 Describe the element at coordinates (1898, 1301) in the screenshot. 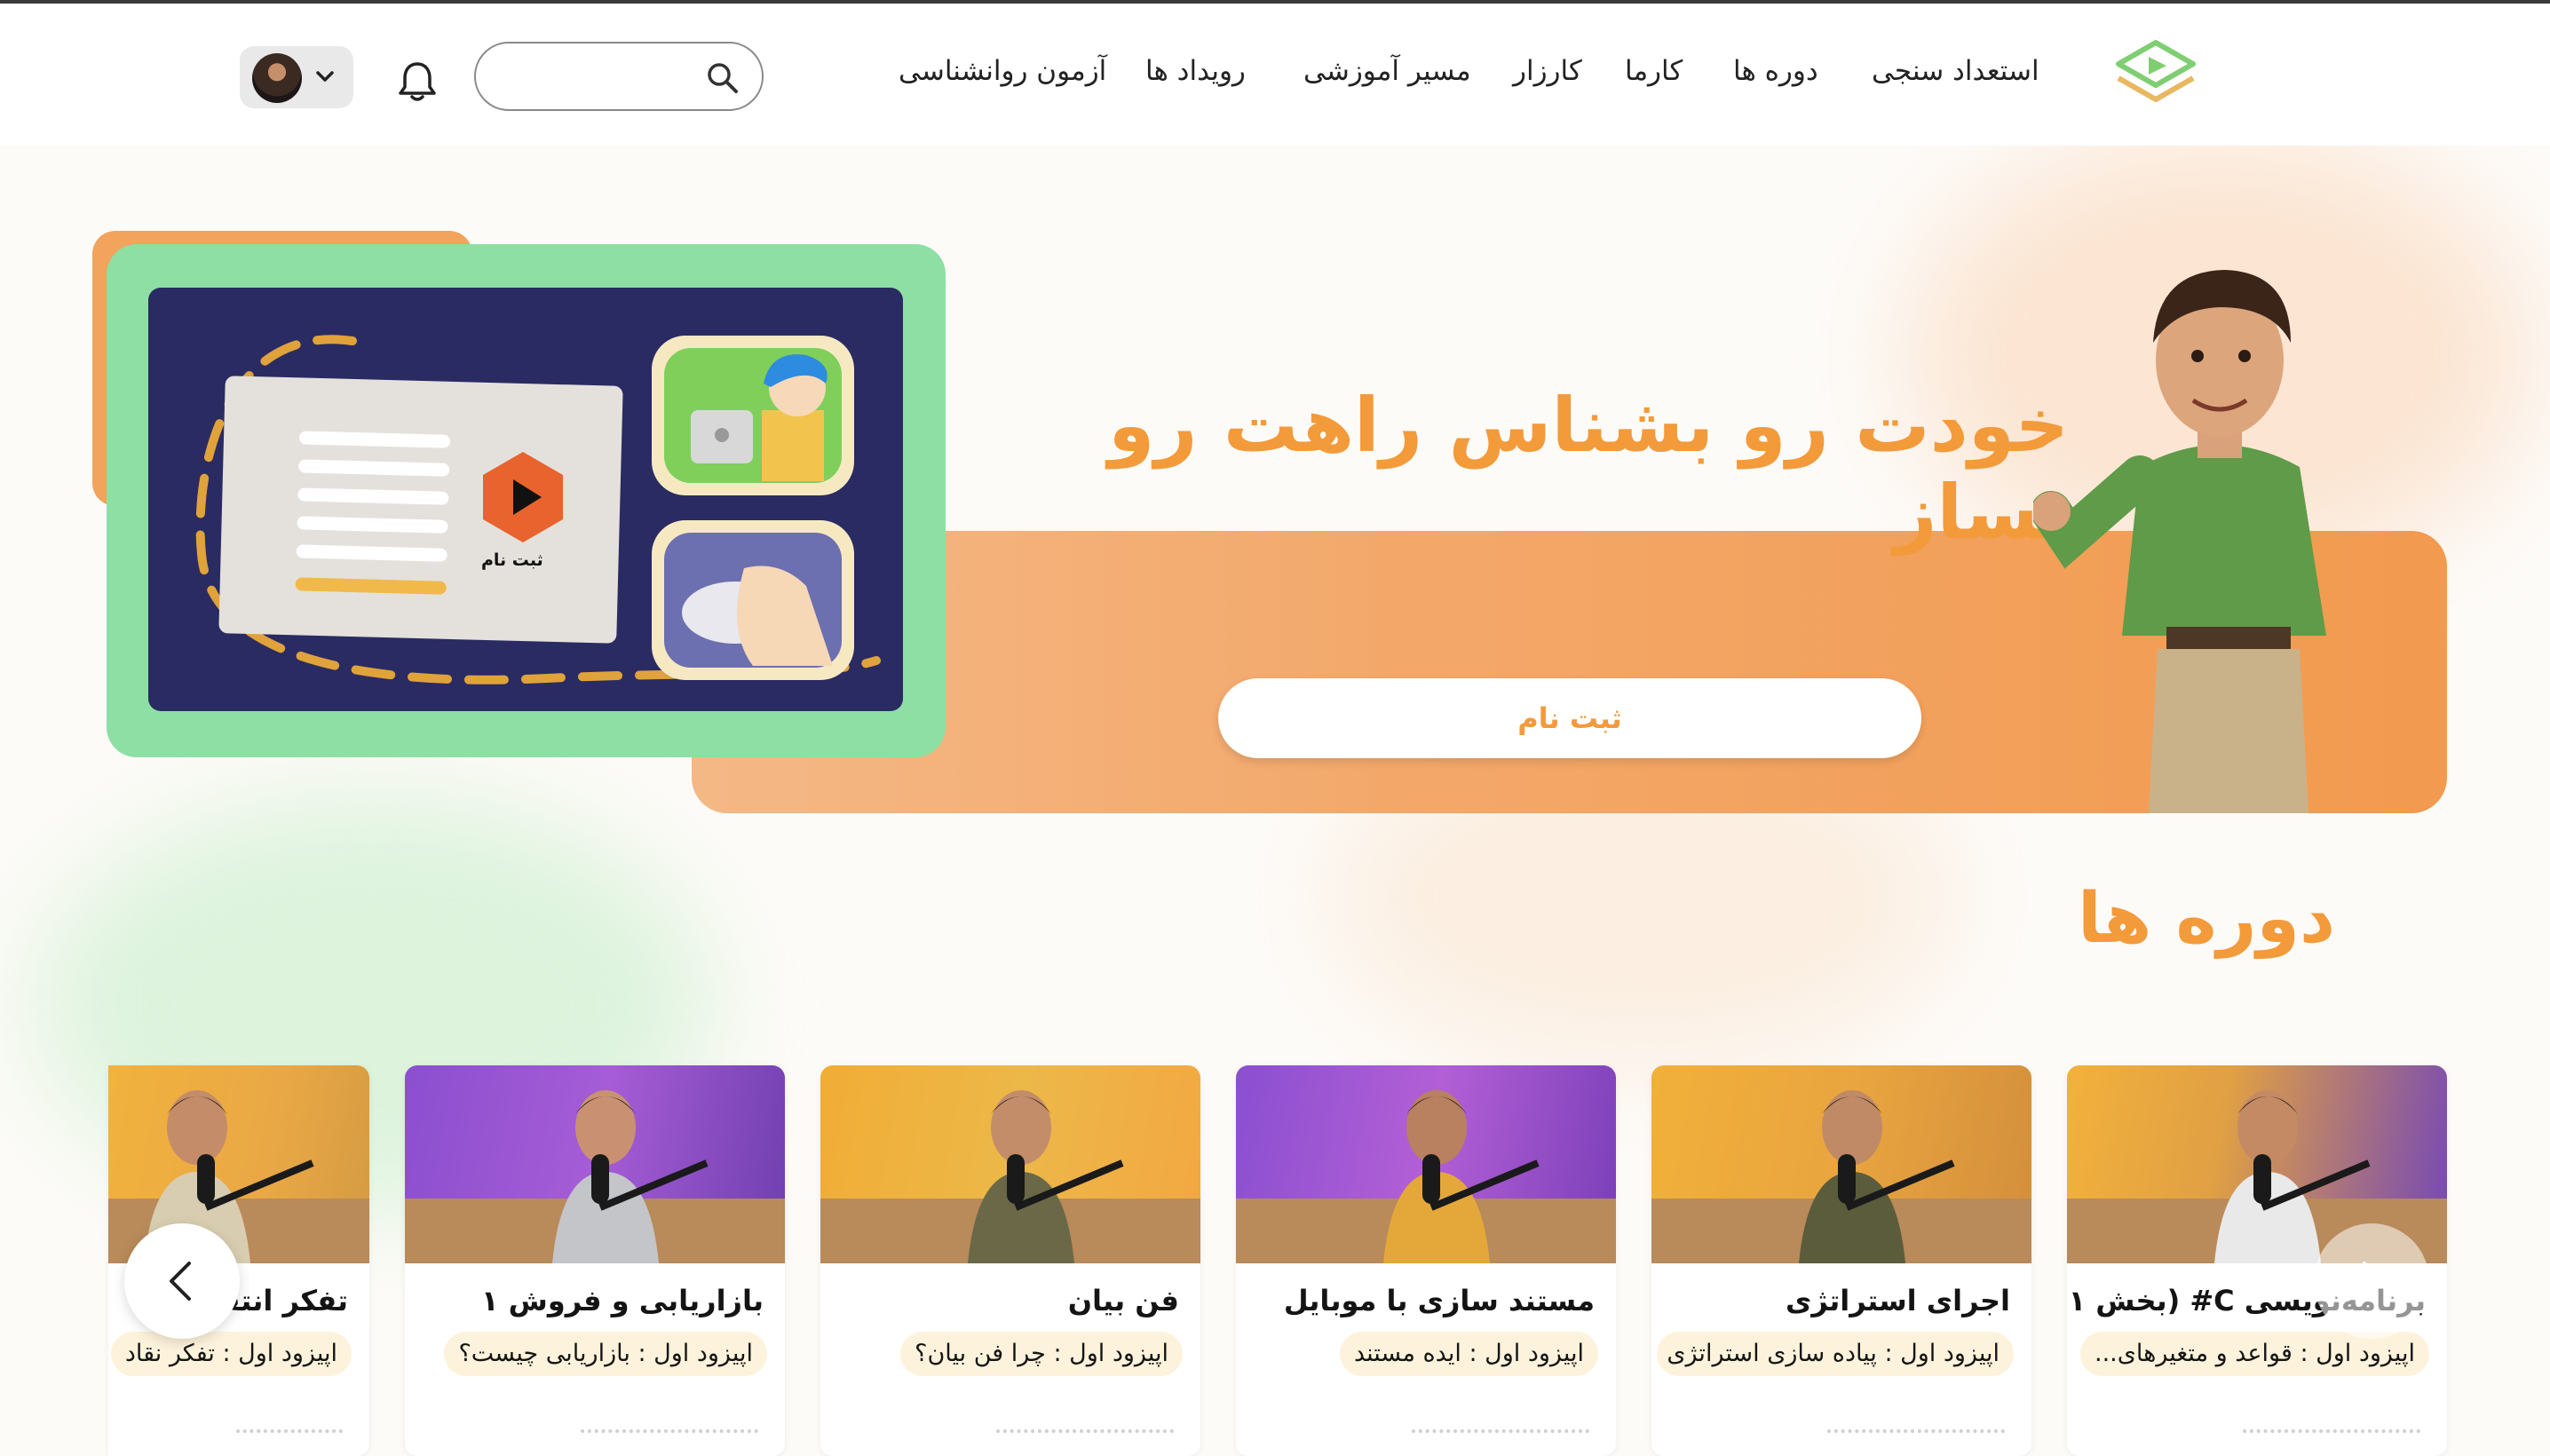

I see `course-title: اجرای استراتژی` at that location.